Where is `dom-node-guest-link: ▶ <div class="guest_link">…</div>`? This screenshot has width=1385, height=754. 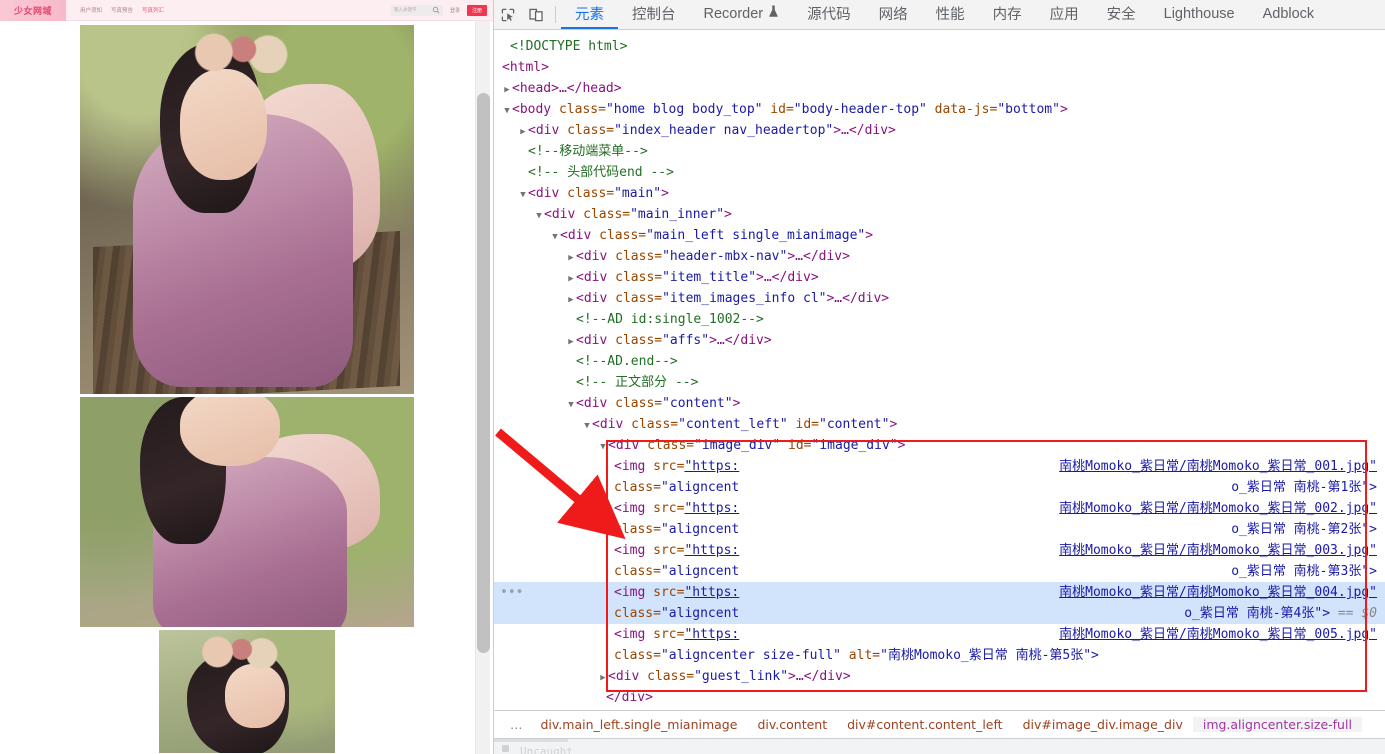
dom-node-guest-link: ▶ <div class="guest_link">…</div> is located at coordinates (939, 676).